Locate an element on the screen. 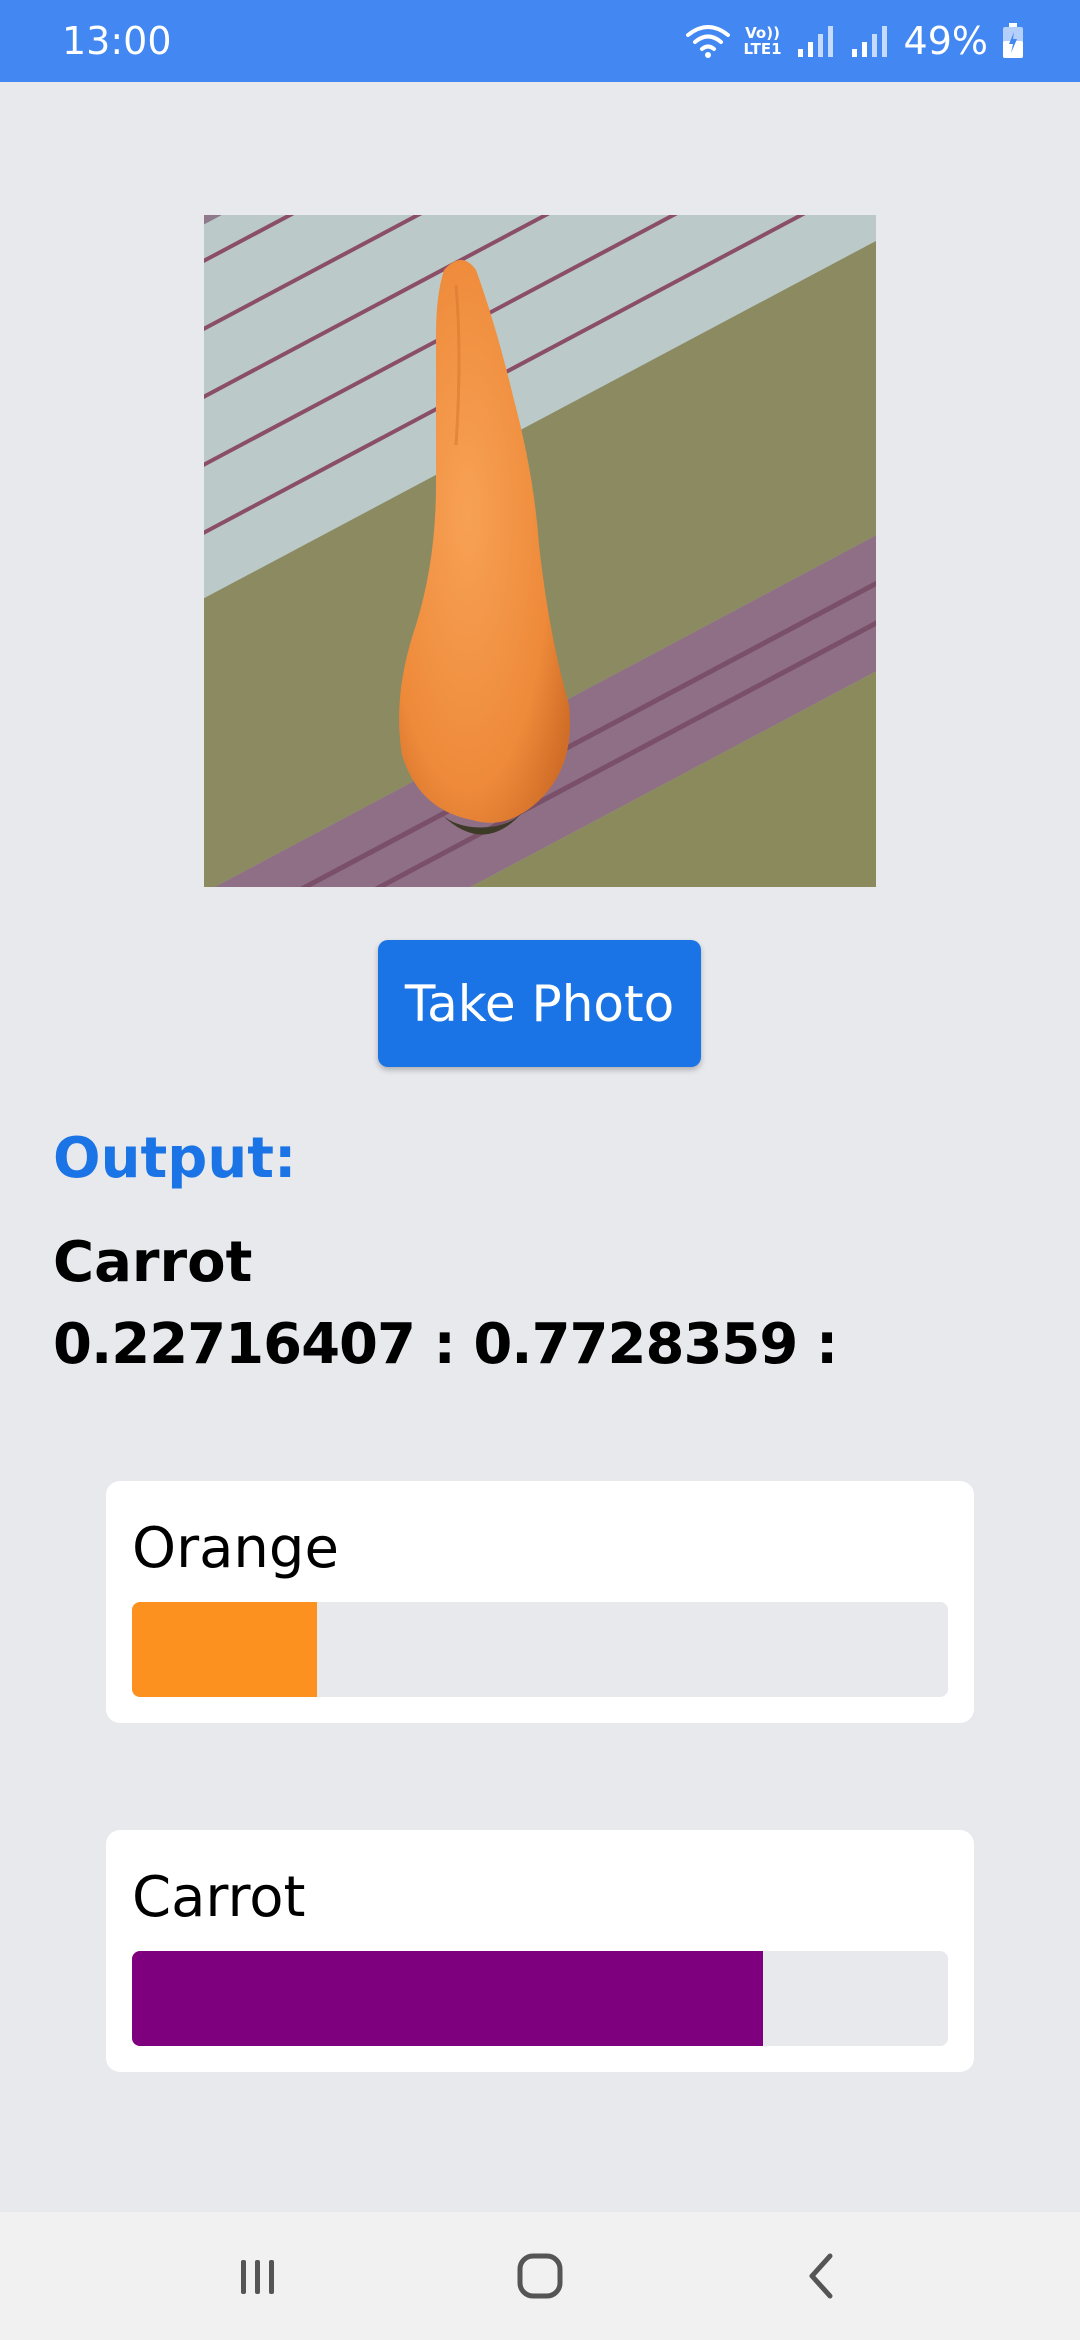  battery-charging-icon is located at coordinates (1013, 41).